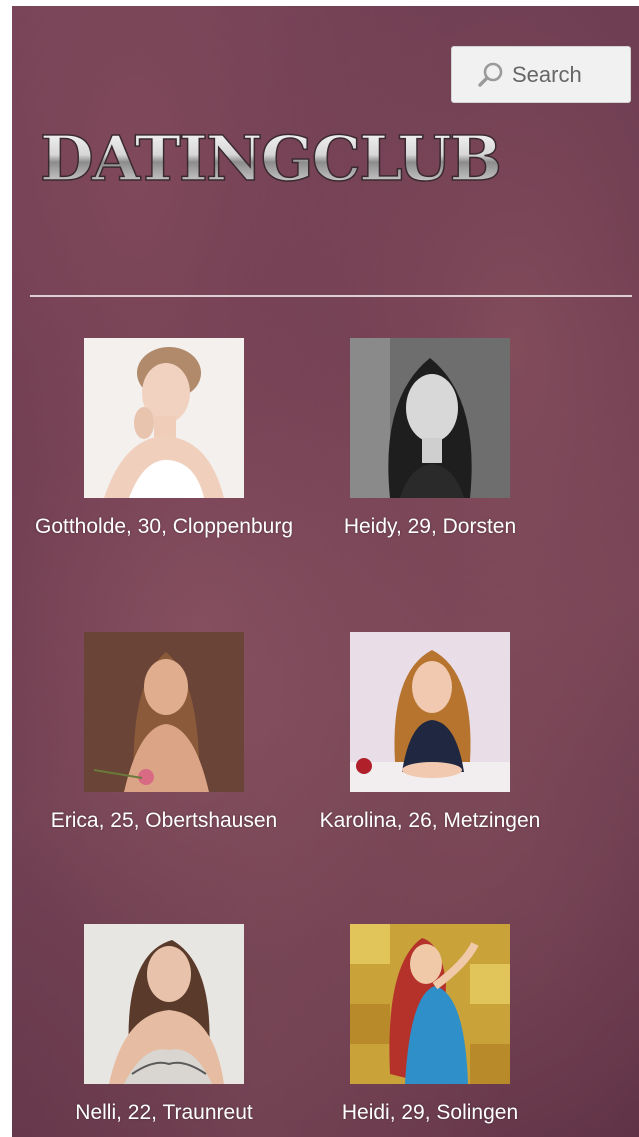 The image size is (639, 1137). Describe the element at coordinates (164, 821) in the screenshot. I see `profile-caption: Erica, 25, Obertshausen` at that location.